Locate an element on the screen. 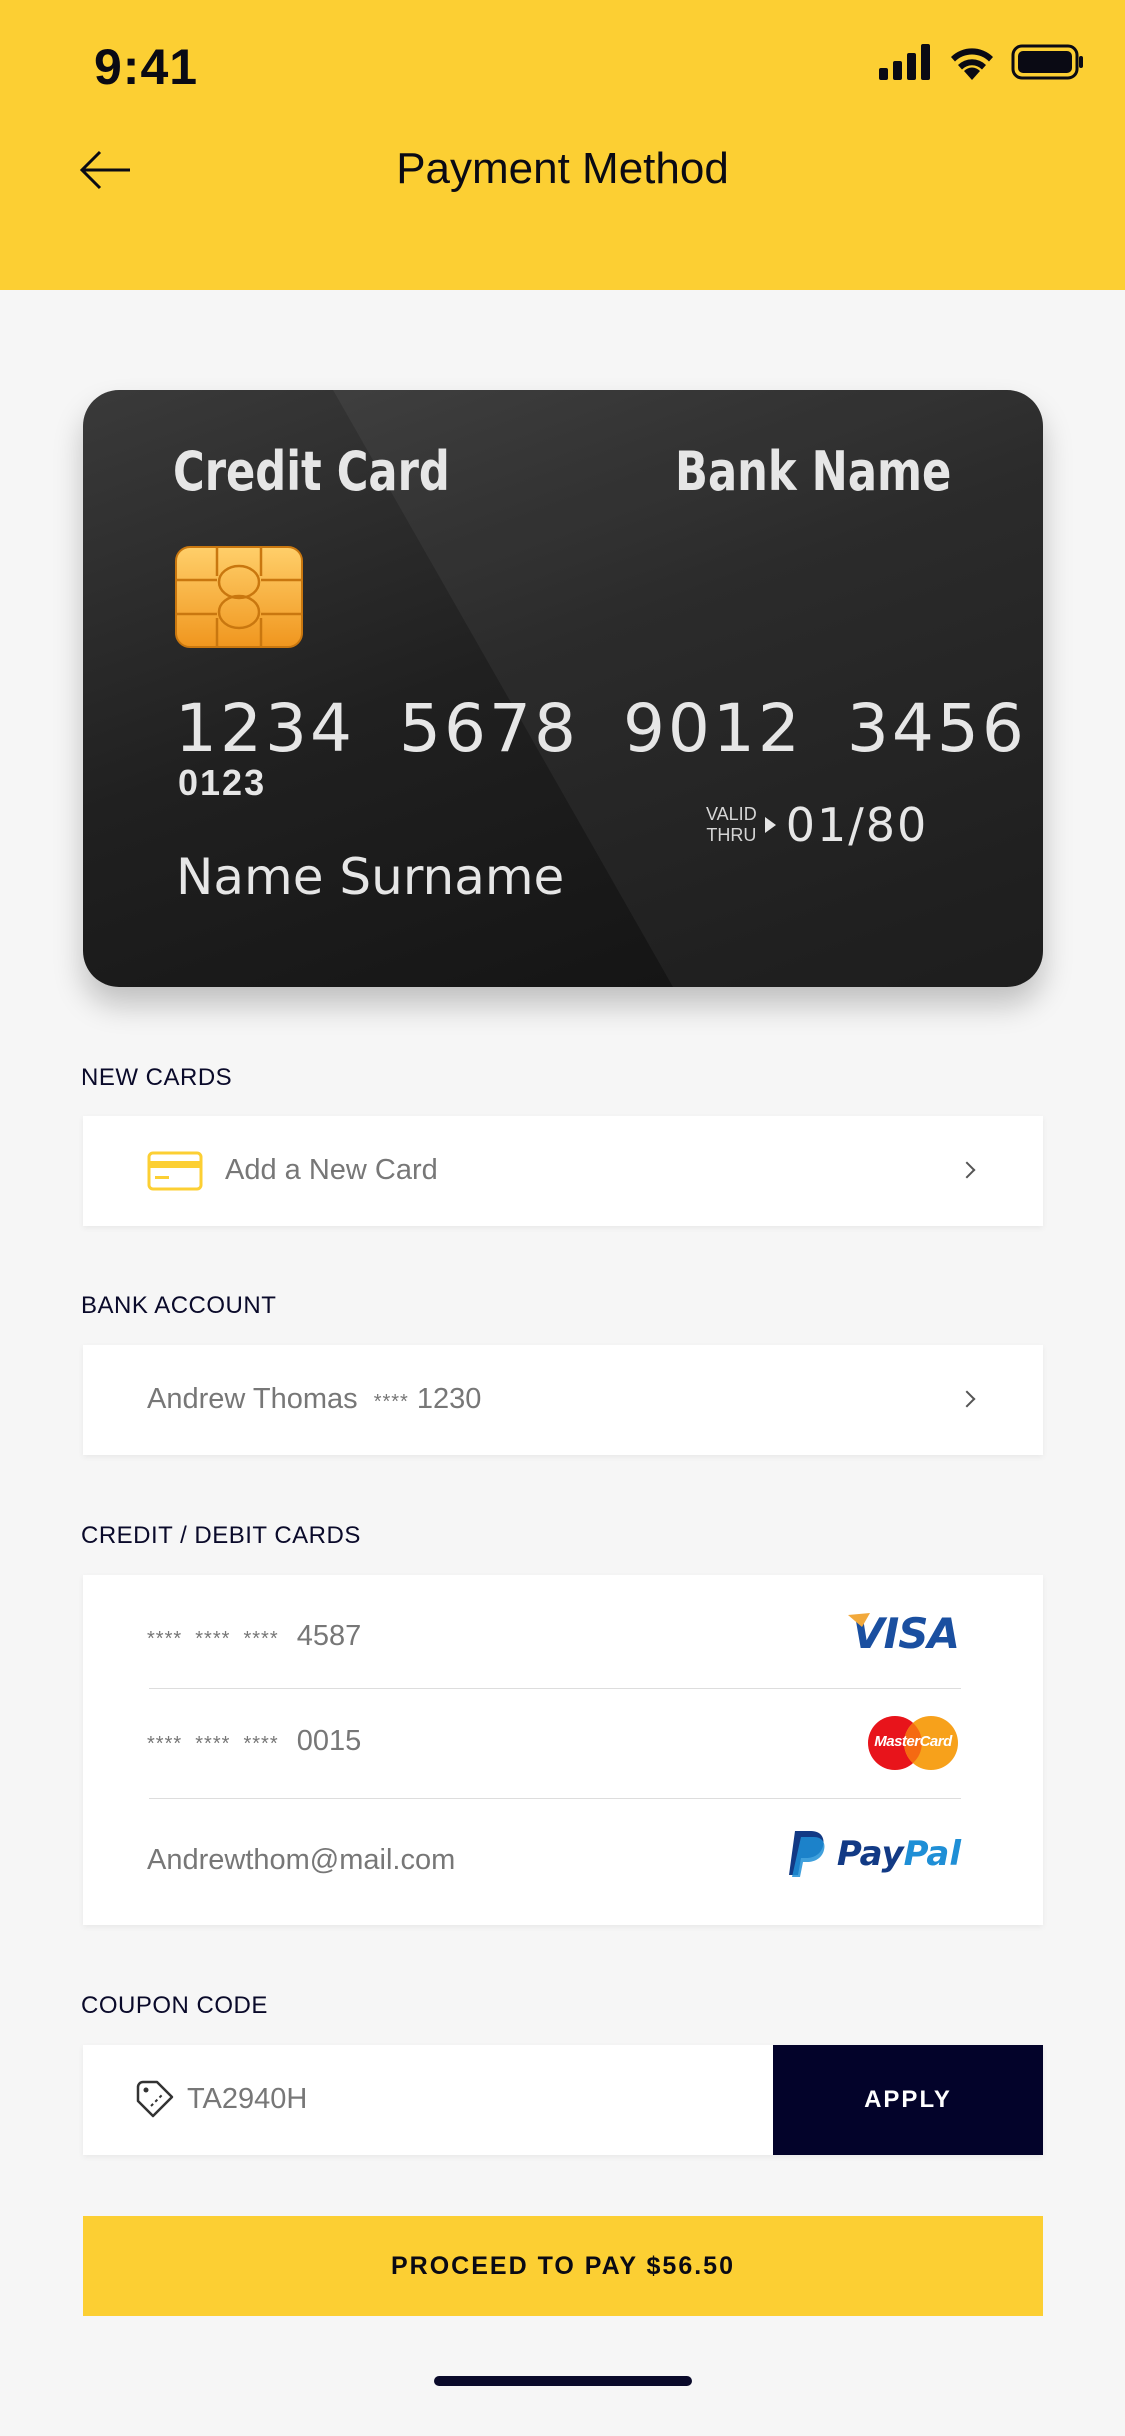 The width and height of the screenshot is (1125, 2436). add-new-card-row: Add a New Card is located at coordinates (563, 1171).